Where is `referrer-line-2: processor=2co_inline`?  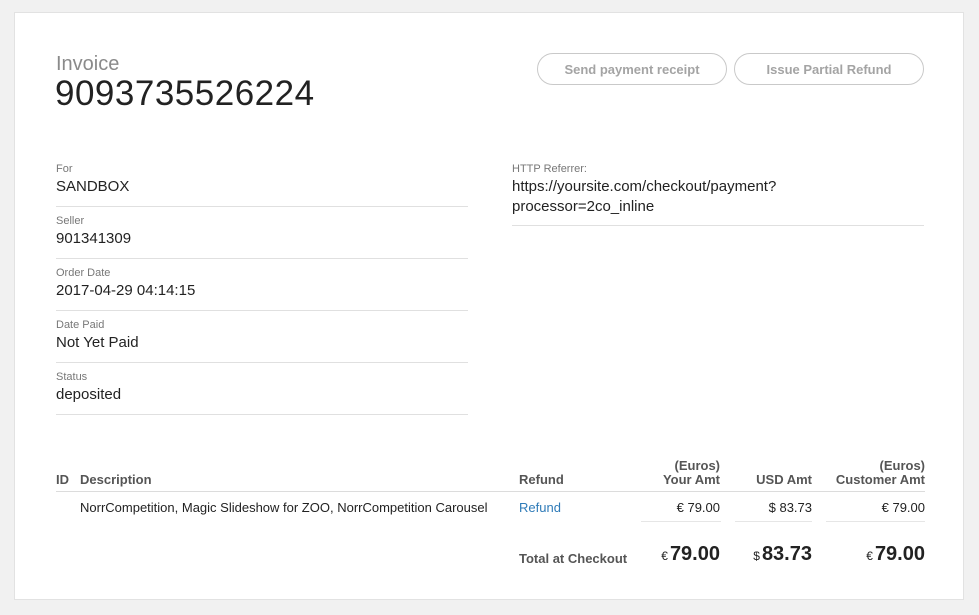 referrer-line-2: processor=2co_inline is located at coordinates (583, 206).